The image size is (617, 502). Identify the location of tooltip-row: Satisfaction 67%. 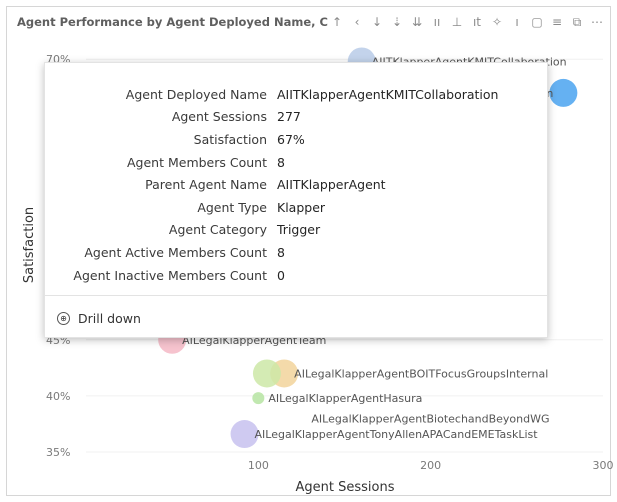
(296, 139).